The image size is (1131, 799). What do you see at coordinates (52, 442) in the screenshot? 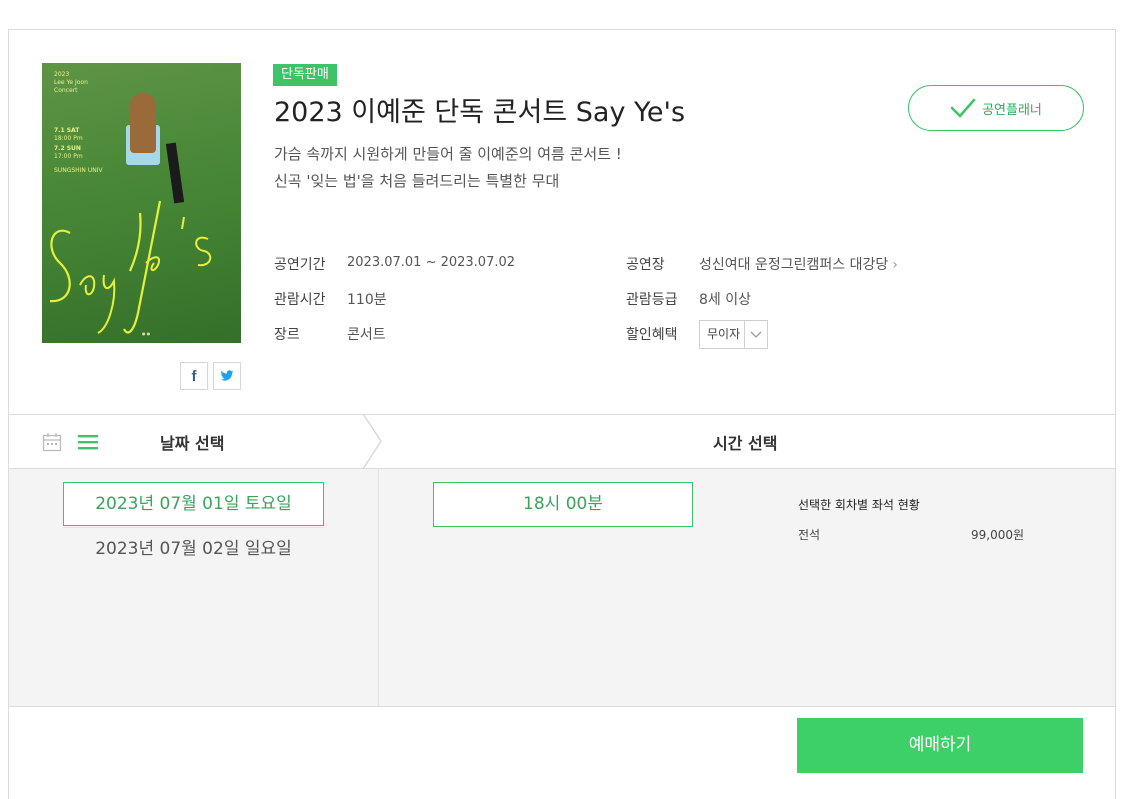
I see `calendar-icon` at bounding box center [52, 442].